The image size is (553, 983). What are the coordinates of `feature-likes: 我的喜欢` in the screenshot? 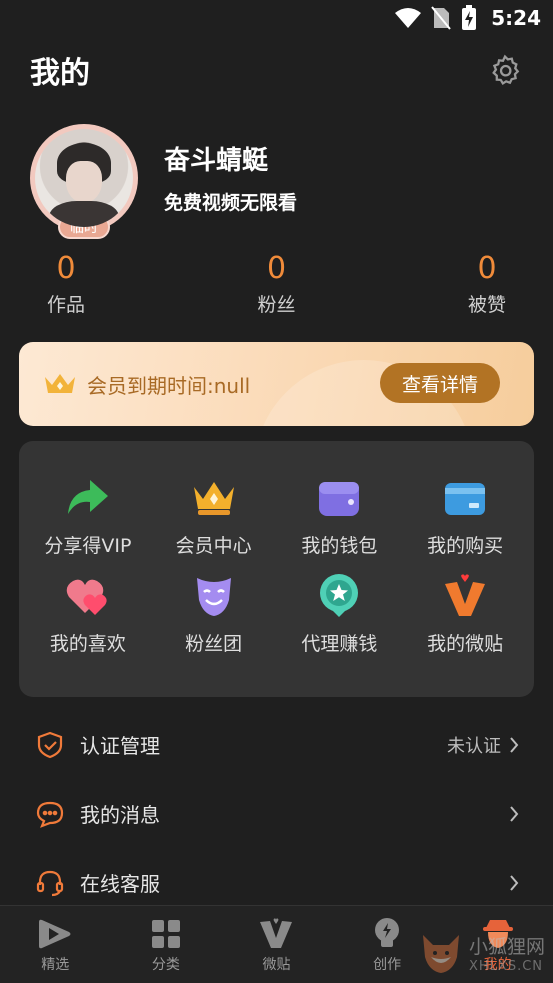 It's located at (88, 622).